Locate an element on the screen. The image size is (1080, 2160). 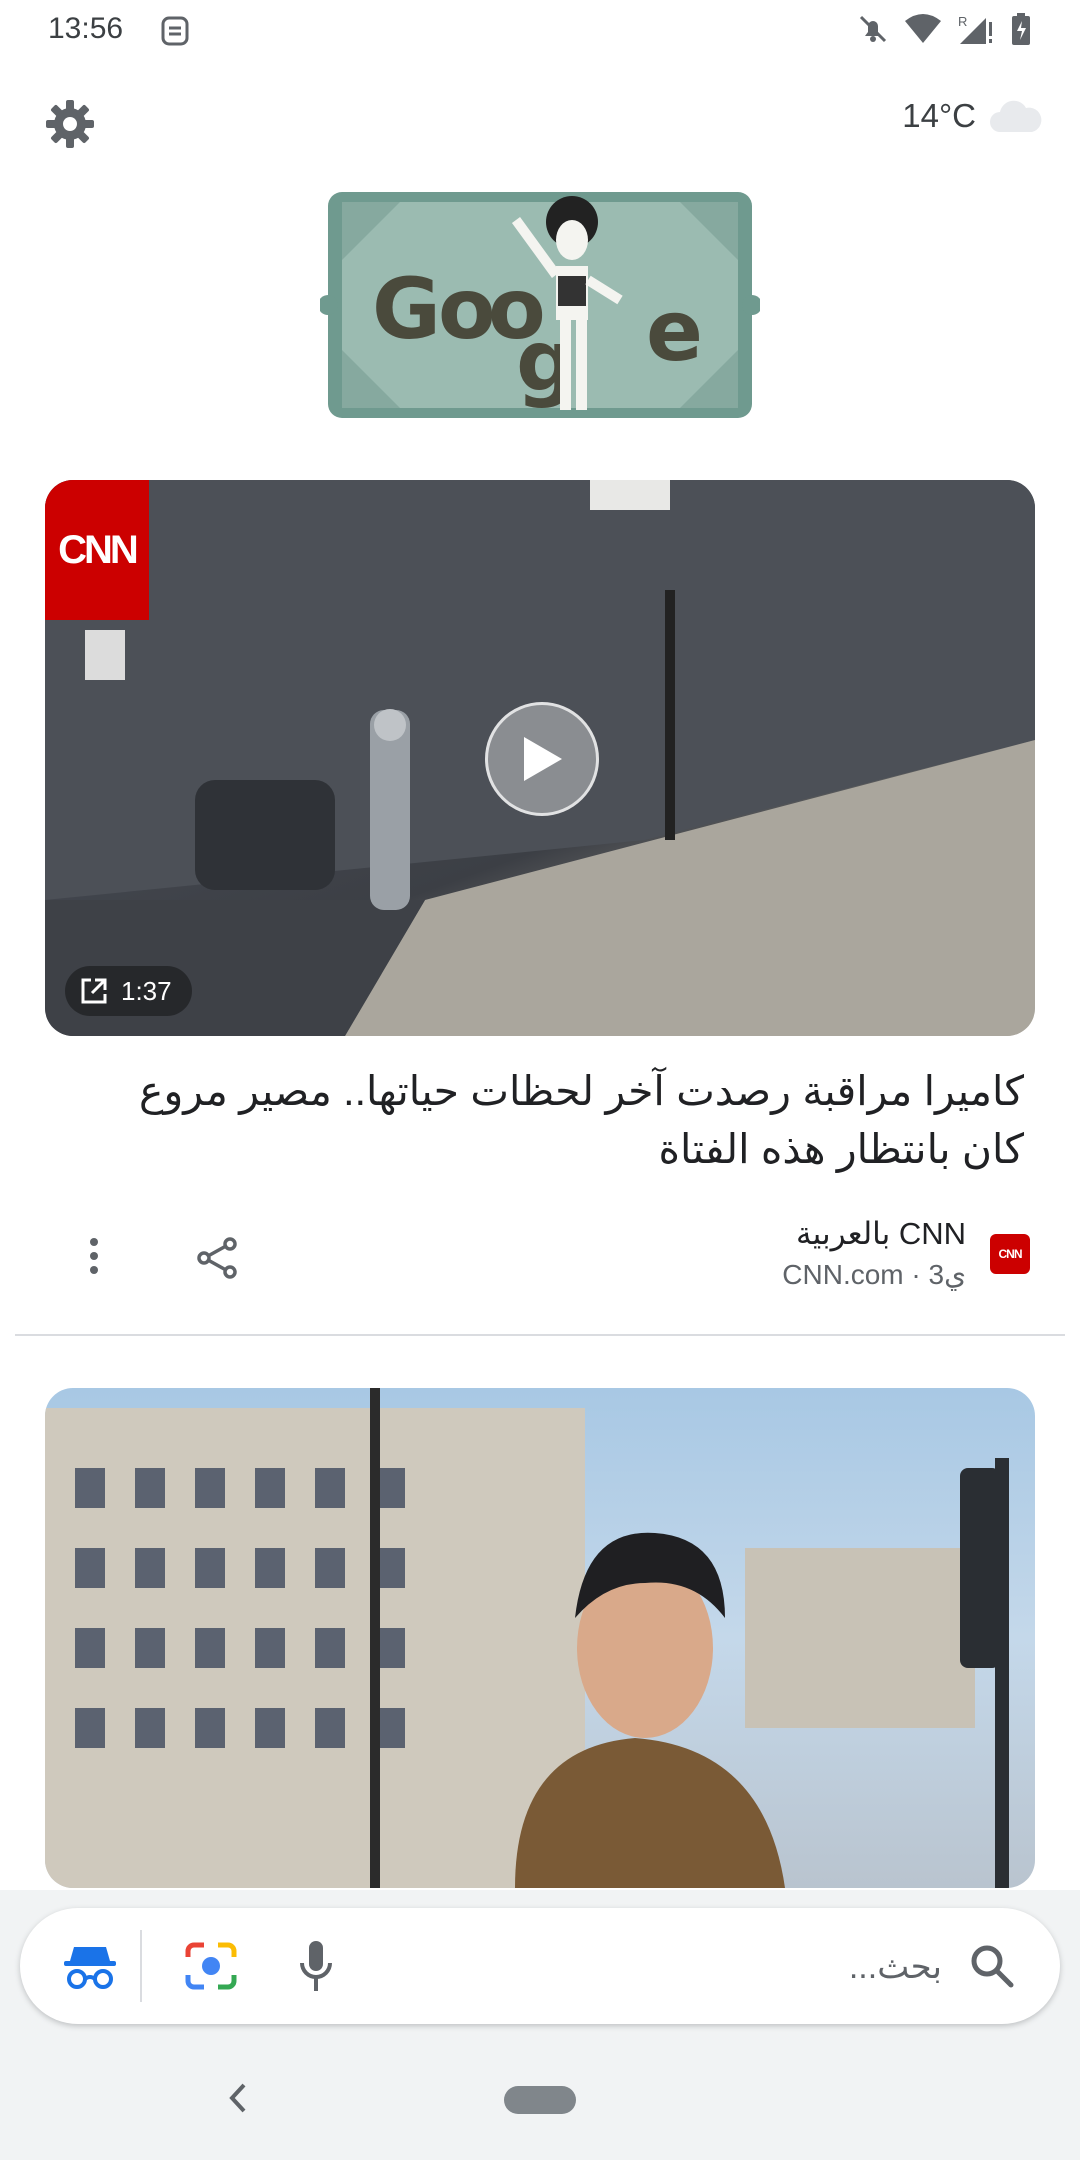
silent-icon is located at coordinates (873, 29).